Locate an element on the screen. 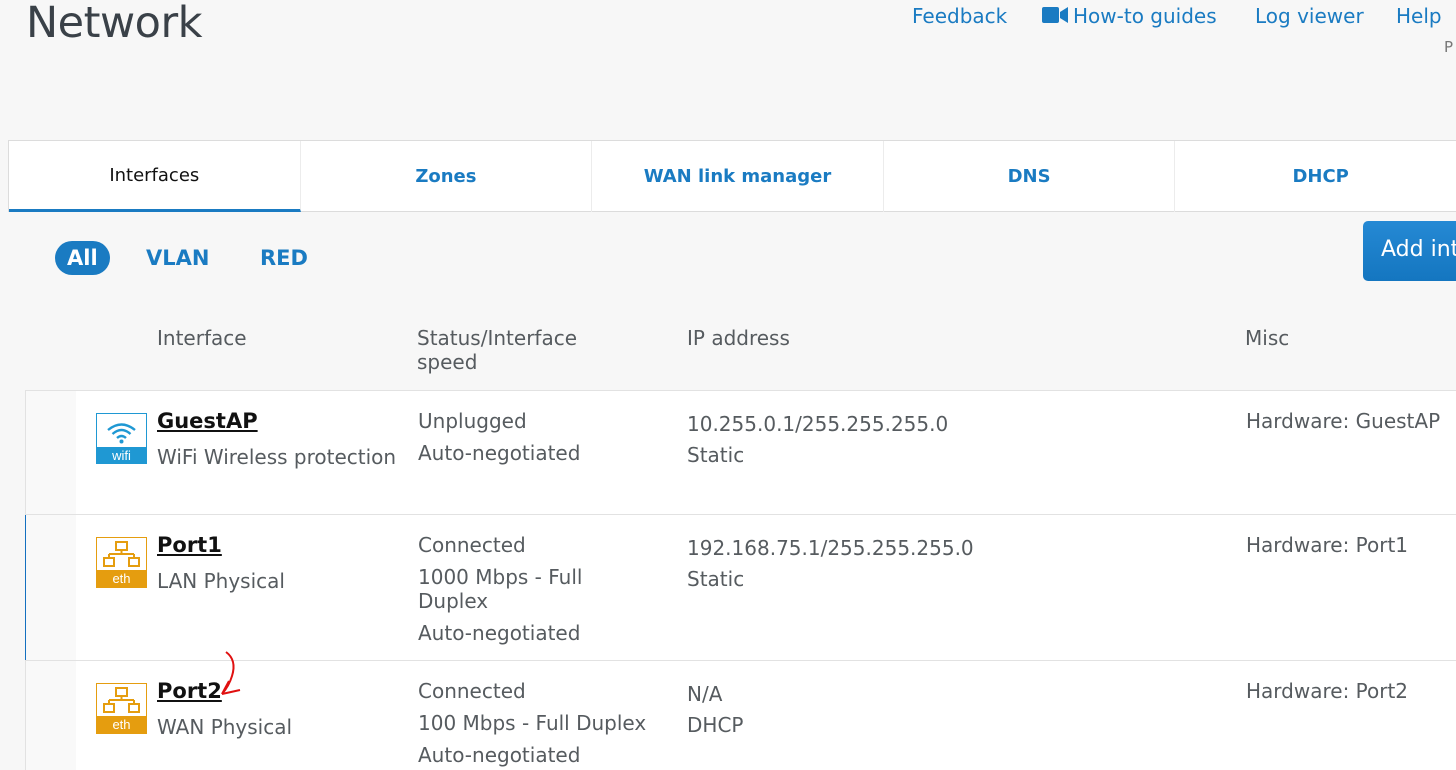 The image size is (1456, 770). filter-vlan: VLAN is located at coordinates (177, 258).